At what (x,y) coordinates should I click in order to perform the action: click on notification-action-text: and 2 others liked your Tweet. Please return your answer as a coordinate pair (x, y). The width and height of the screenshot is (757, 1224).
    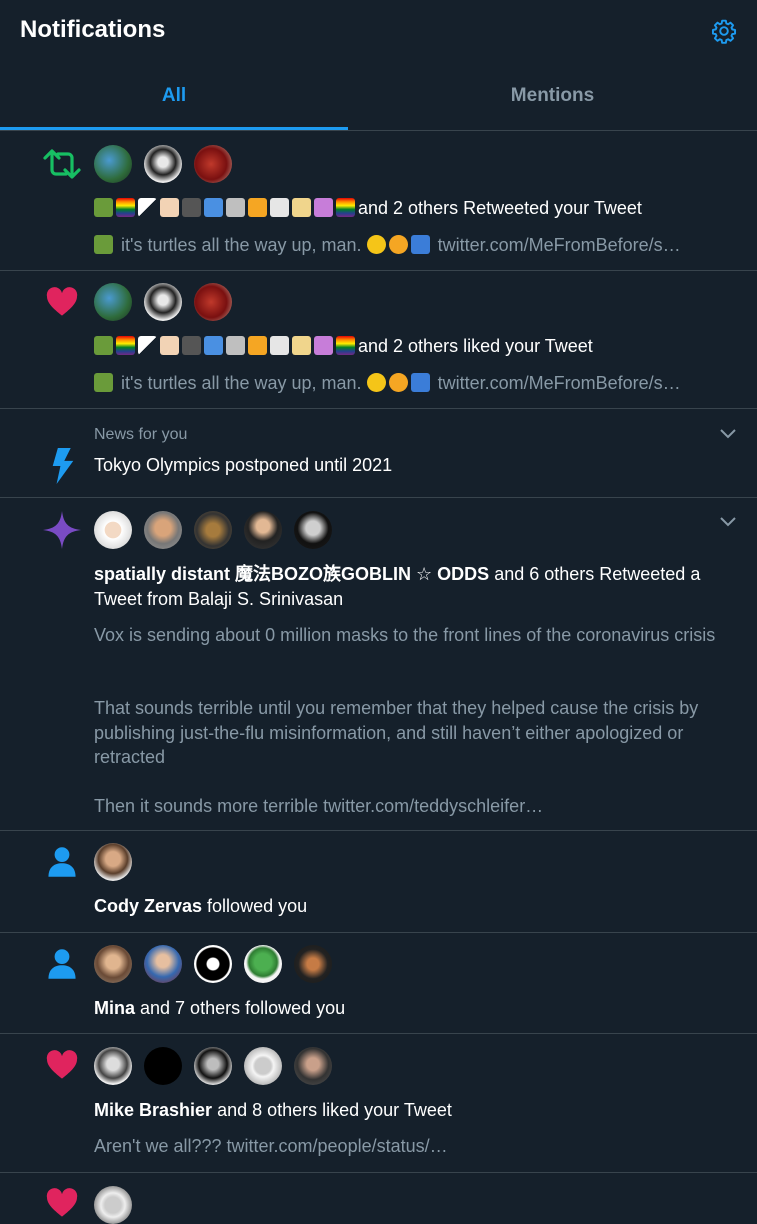
    Looking at the image, I should click on (475, 346).